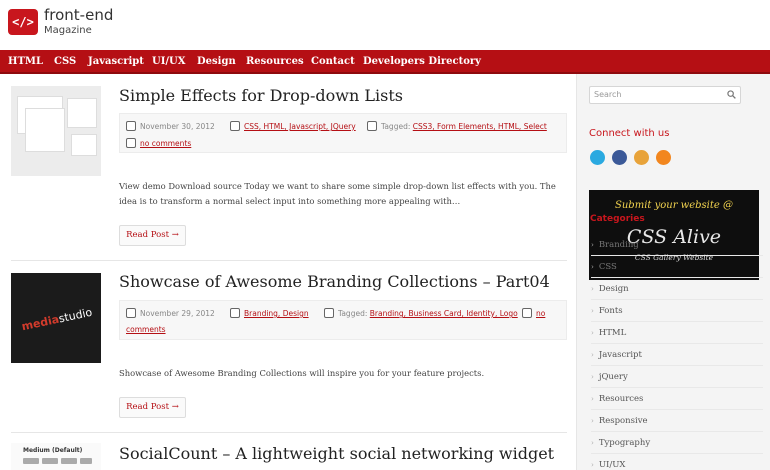 Image resolution: width=770 pixels, height=470 pixels. What do you see at coordinates (53, 450) in the screenshot?
I see `thumbnail-label: Medium (Default)` at bounding box center [53, 450].